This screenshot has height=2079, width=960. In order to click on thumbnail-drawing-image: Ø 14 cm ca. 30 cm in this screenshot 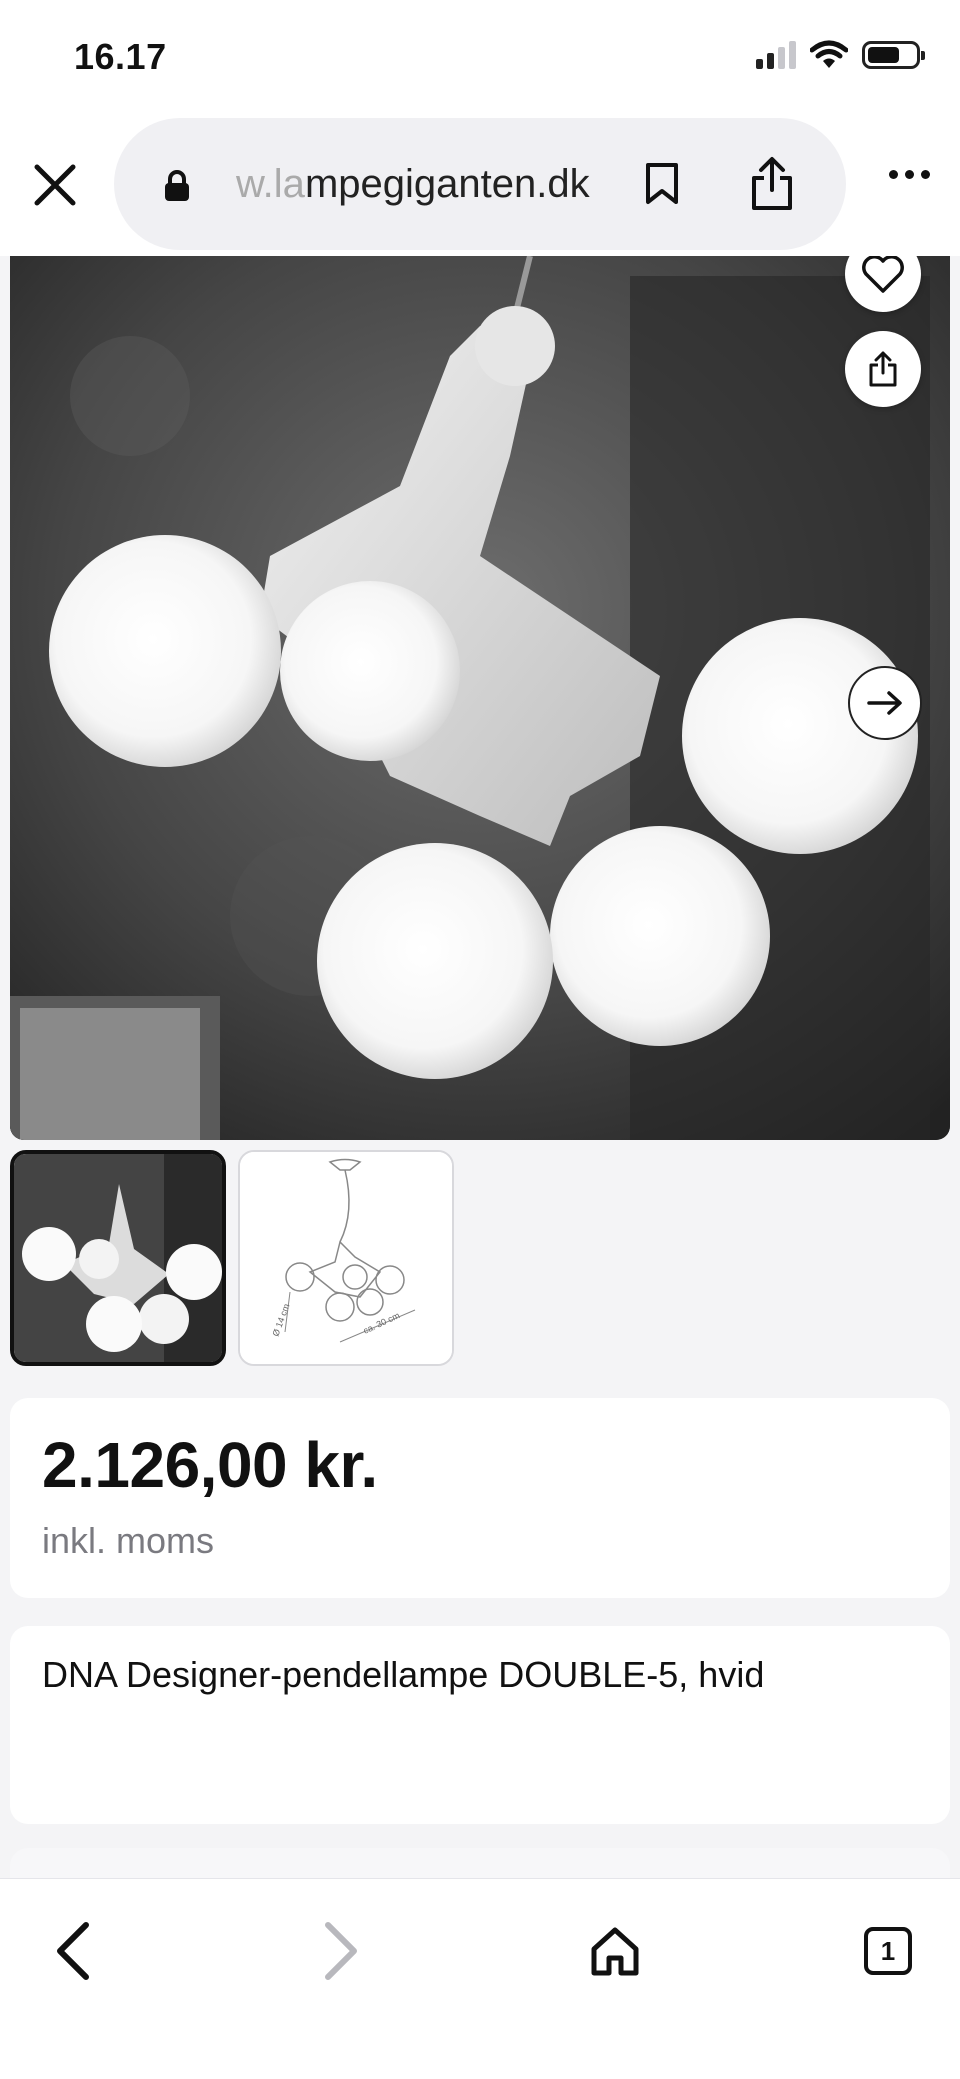, I will do `click(346, 1258)`.